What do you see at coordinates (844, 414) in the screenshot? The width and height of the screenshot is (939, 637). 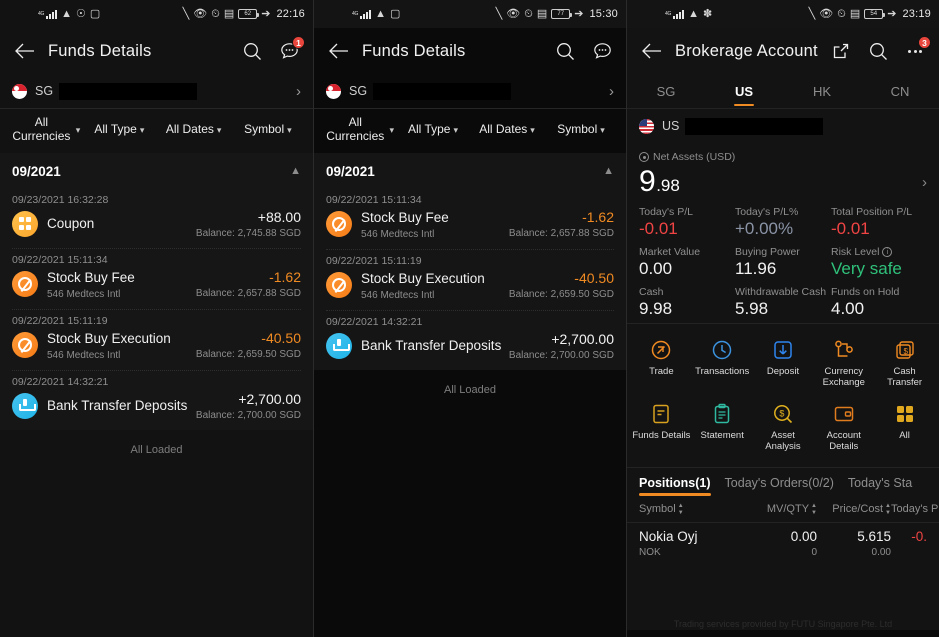 I see `wallet-icon` at bounding box center [844, 414].